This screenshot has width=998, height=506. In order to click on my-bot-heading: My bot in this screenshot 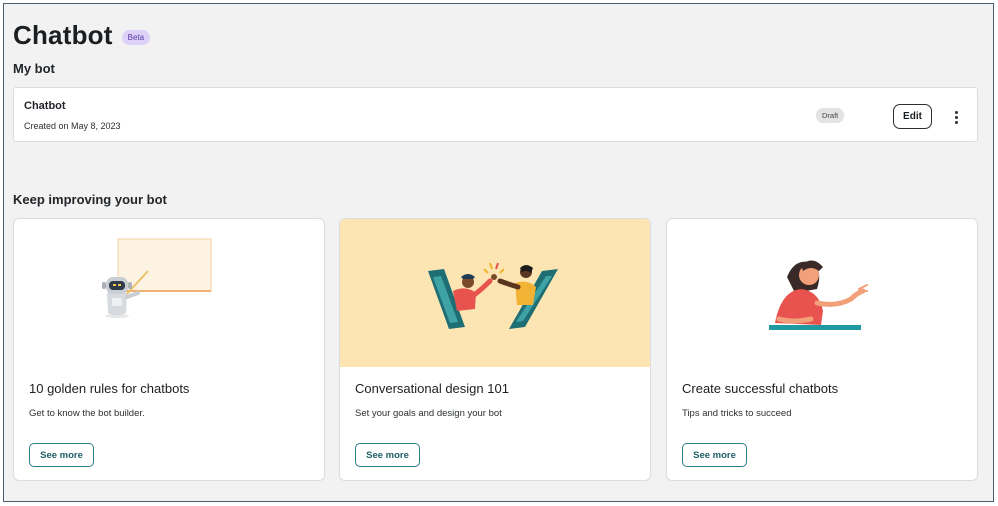, I will do `click(34, 68)`.